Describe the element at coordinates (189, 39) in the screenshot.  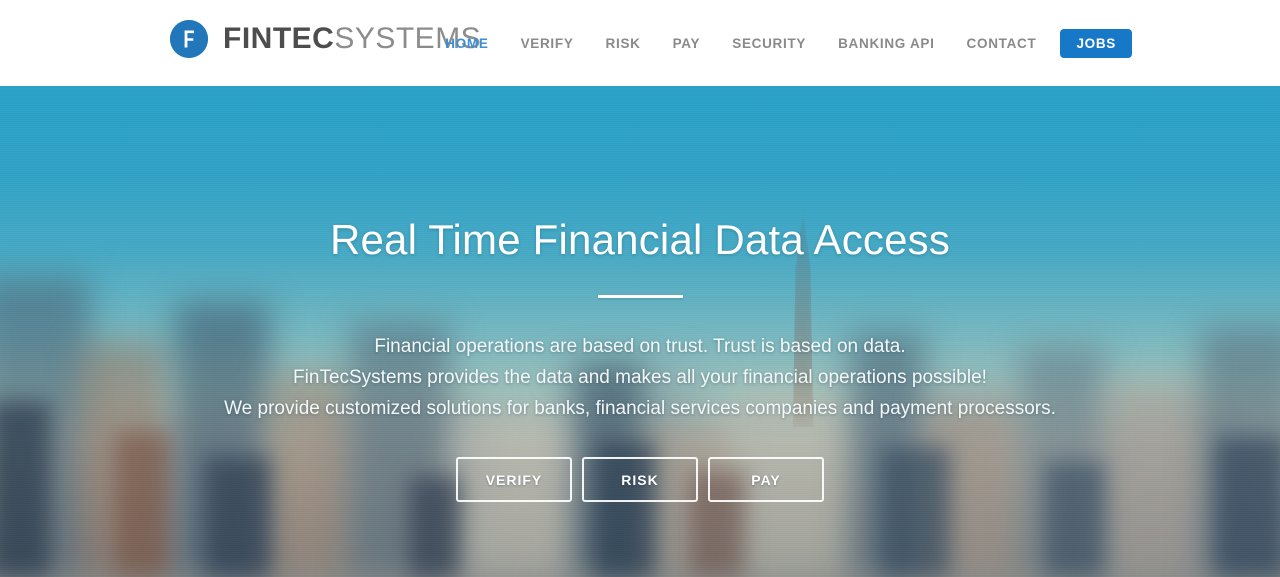
I see `fintecsystems-circle-f-logo-icon` at that location.